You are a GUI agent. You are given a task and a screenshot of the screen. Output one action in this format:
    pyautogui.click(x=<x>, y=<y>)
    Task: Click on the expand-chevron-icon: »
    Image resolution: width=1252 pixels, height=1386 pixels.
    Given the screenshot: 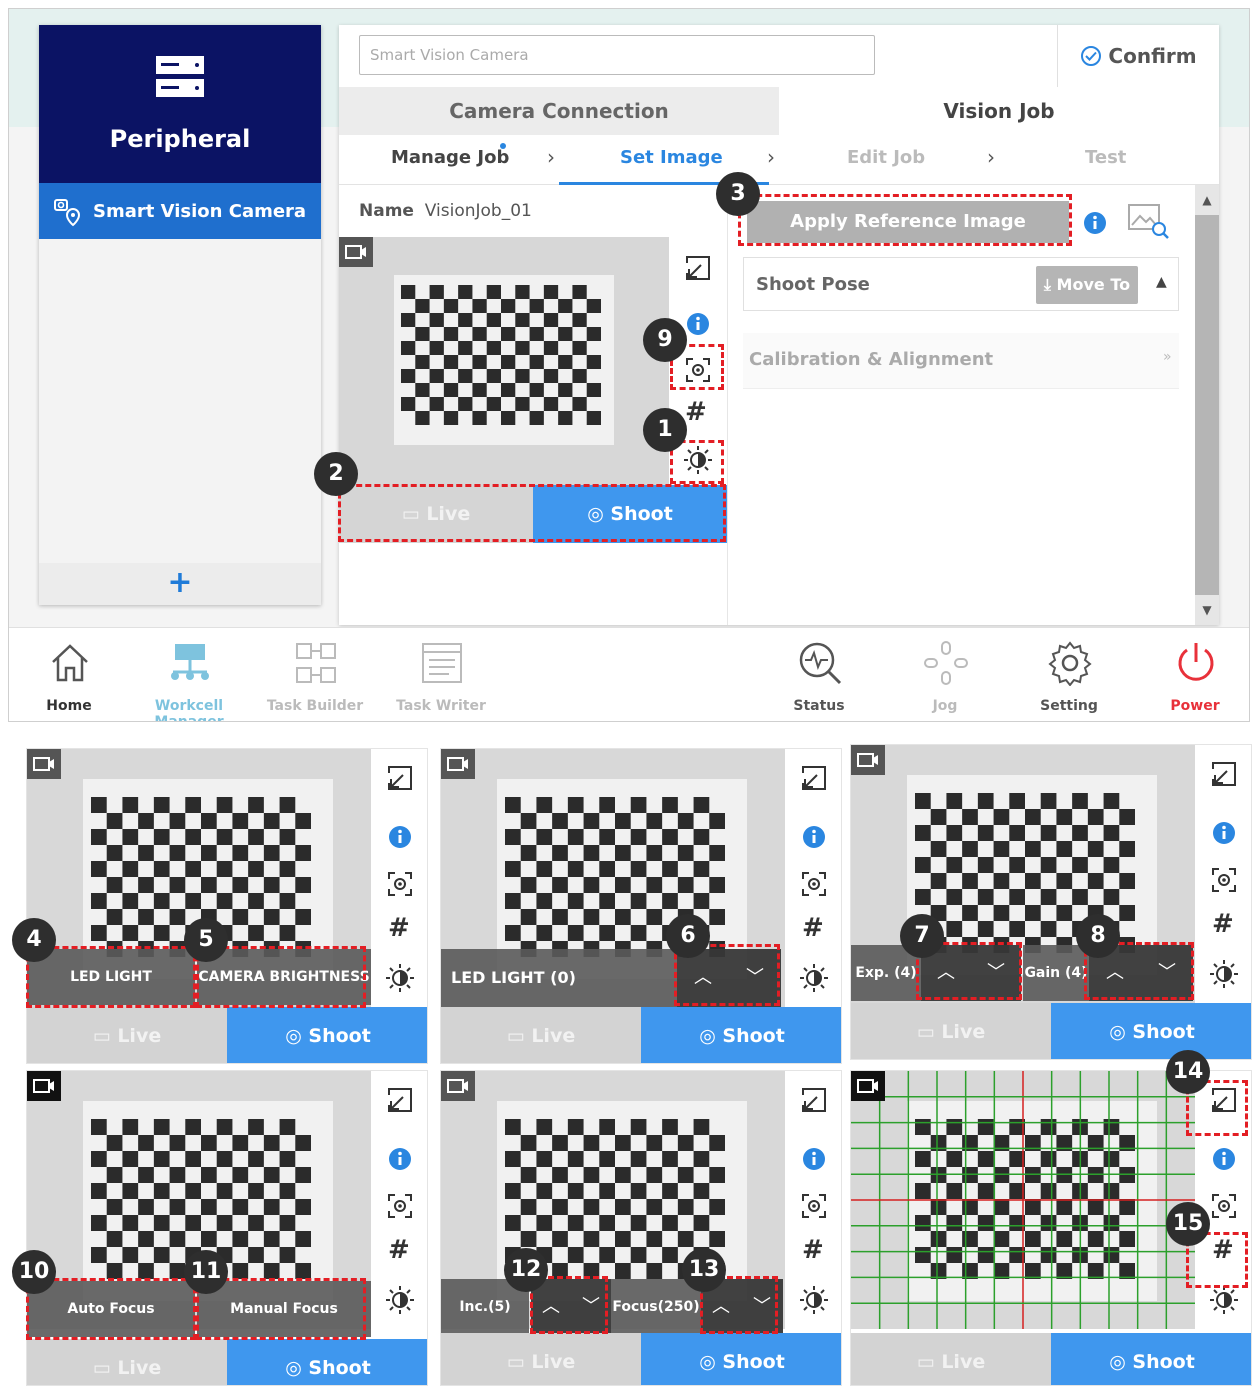 What is the action you would take?
    pyautogui.click(x=1167, y=357)
    